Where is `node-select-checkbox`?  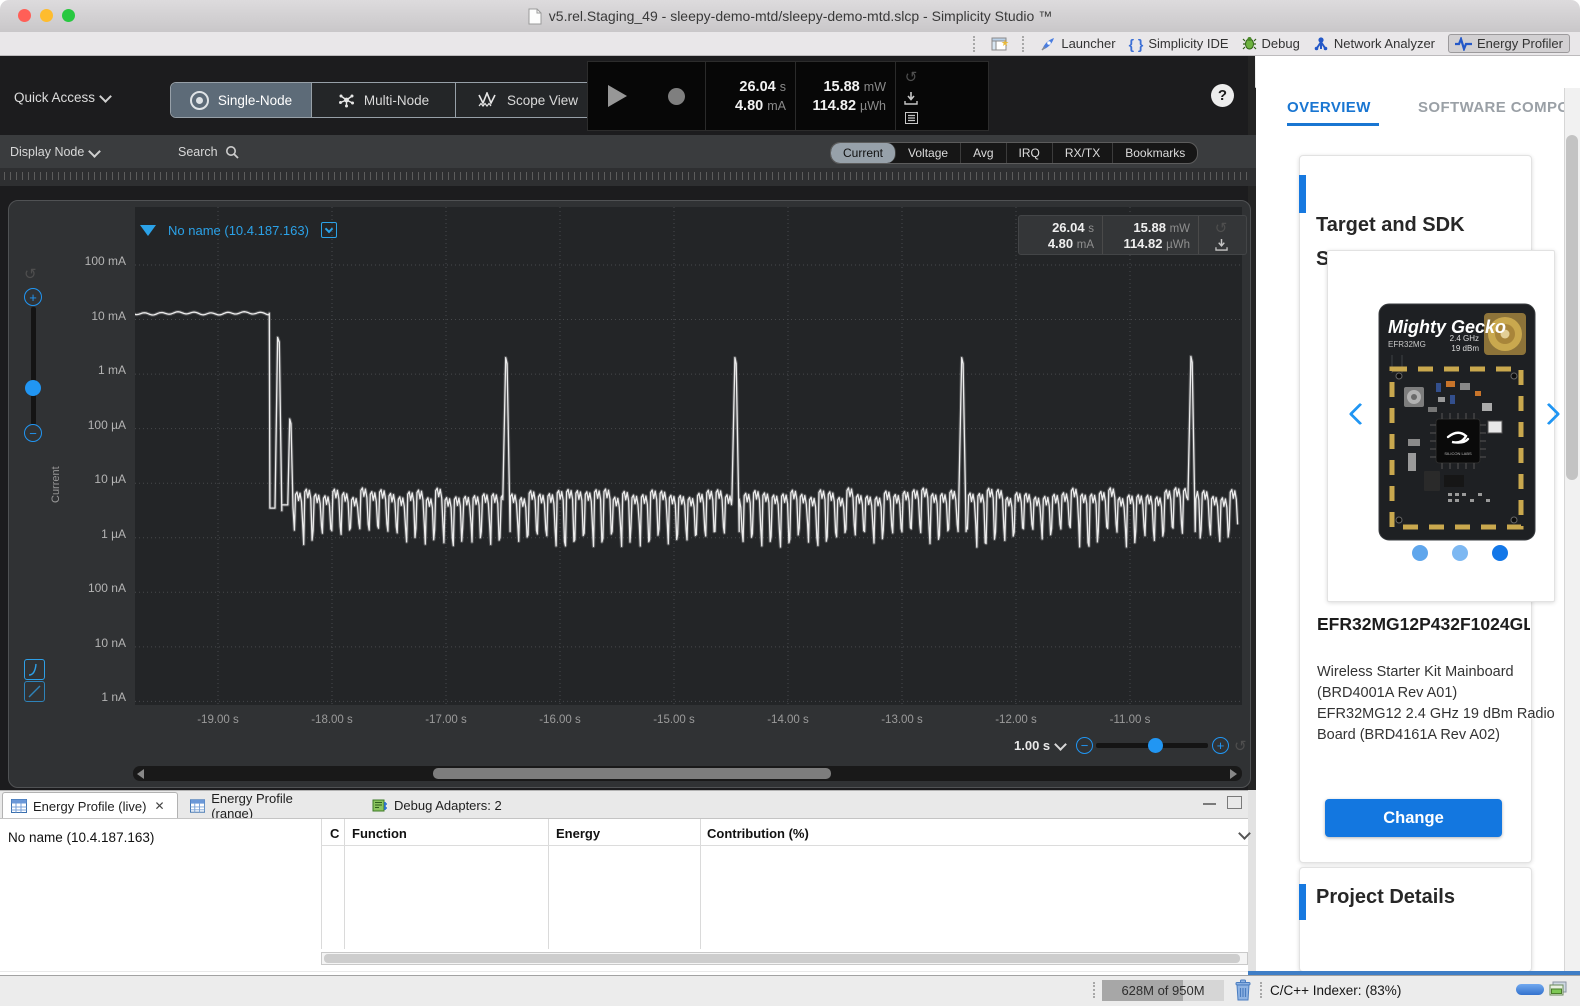 node-select-checkbox is located at coordinates (328, 230).